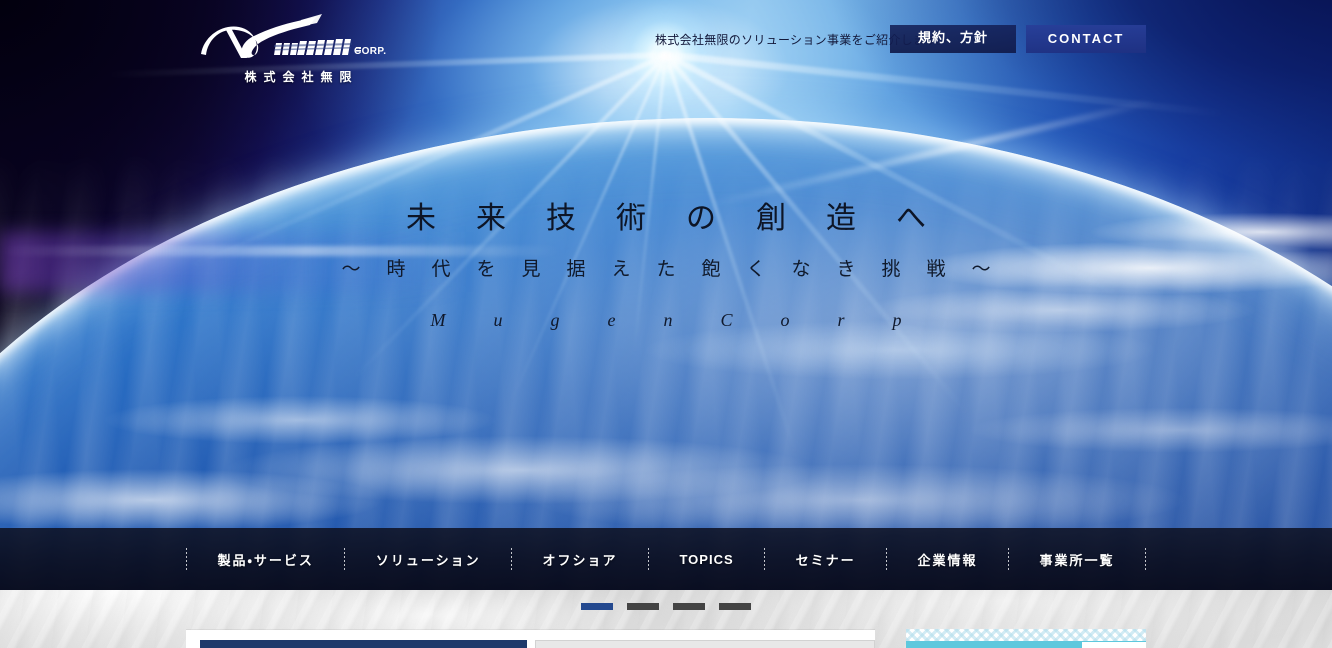 This screenshot has height=648, width=1332. I want to click on logo-mark-icon: CORP., so click(295, 37).